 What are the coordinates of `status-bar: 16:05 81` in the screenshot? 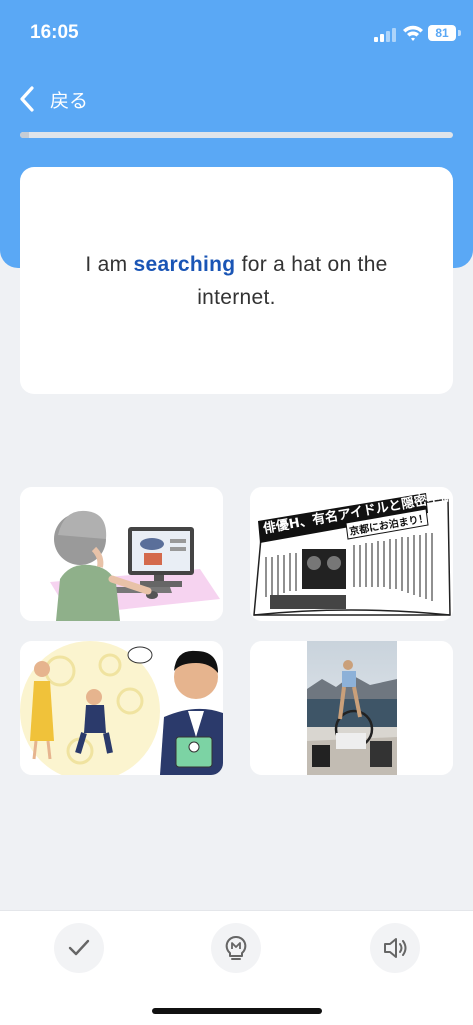 It's located at (236, 34).